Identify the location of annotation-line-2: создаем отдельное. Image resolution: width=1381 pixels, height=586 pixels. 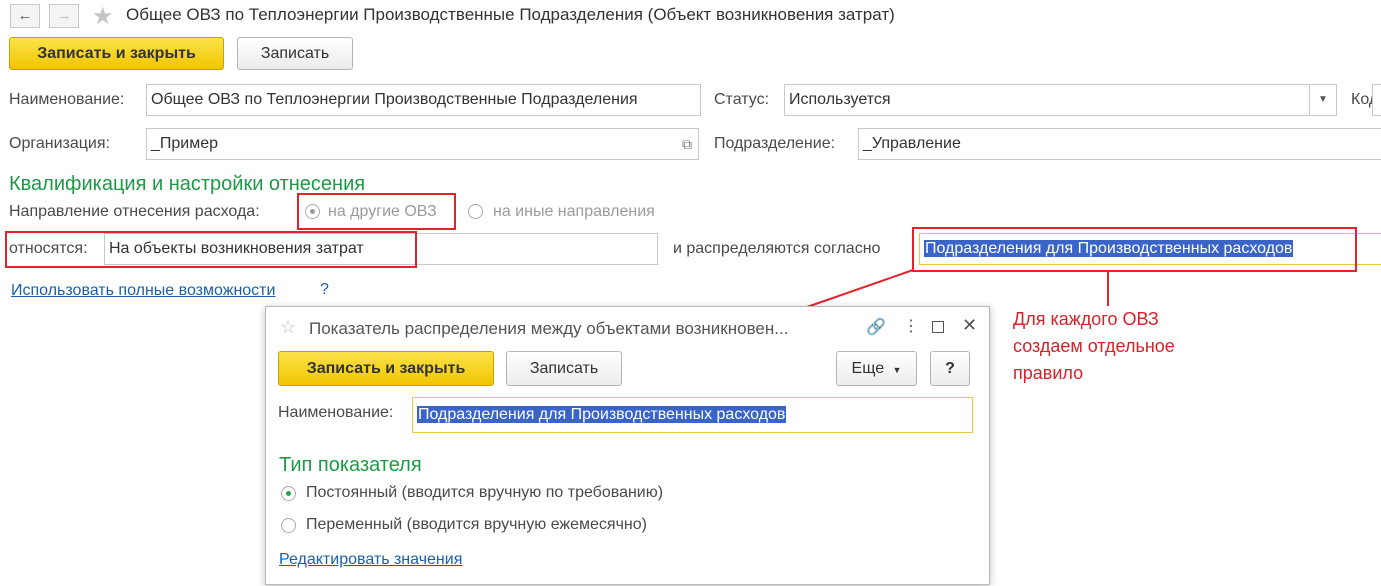
(1094, 346).